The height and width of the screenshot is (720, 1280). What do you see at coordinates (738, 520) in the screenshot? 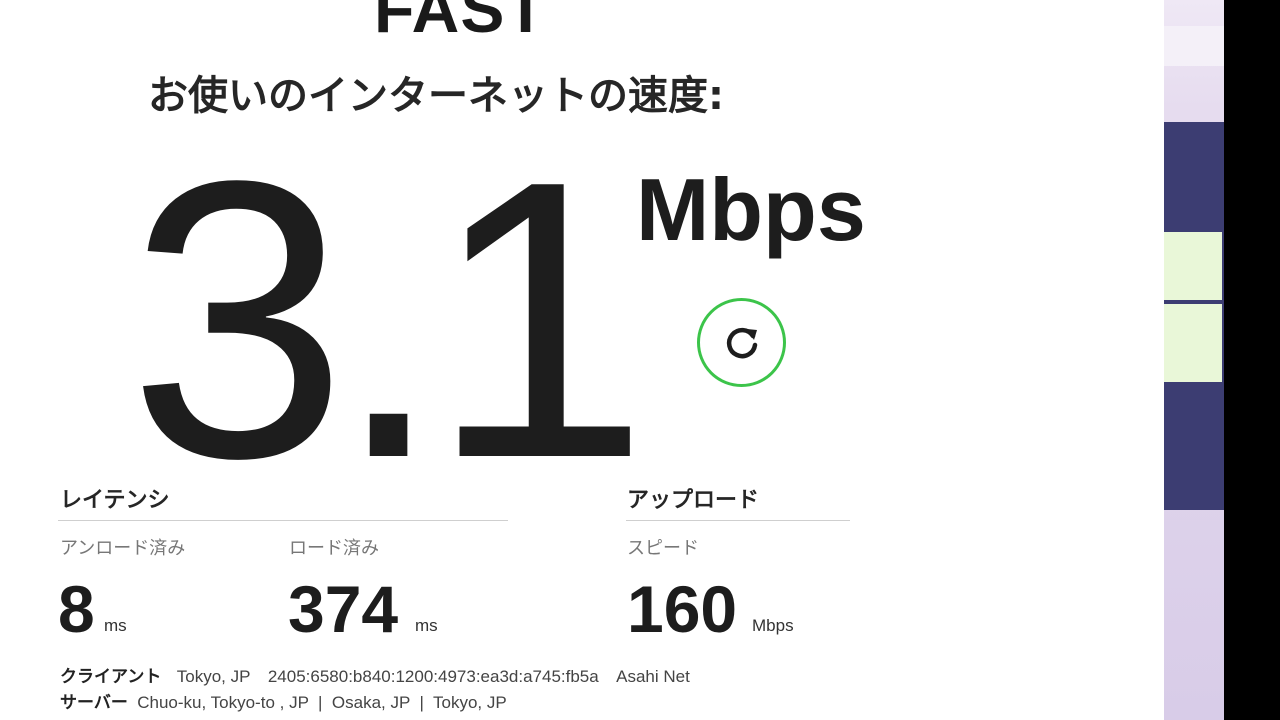
I see `upload-divider` at bounding box center [738, 520].